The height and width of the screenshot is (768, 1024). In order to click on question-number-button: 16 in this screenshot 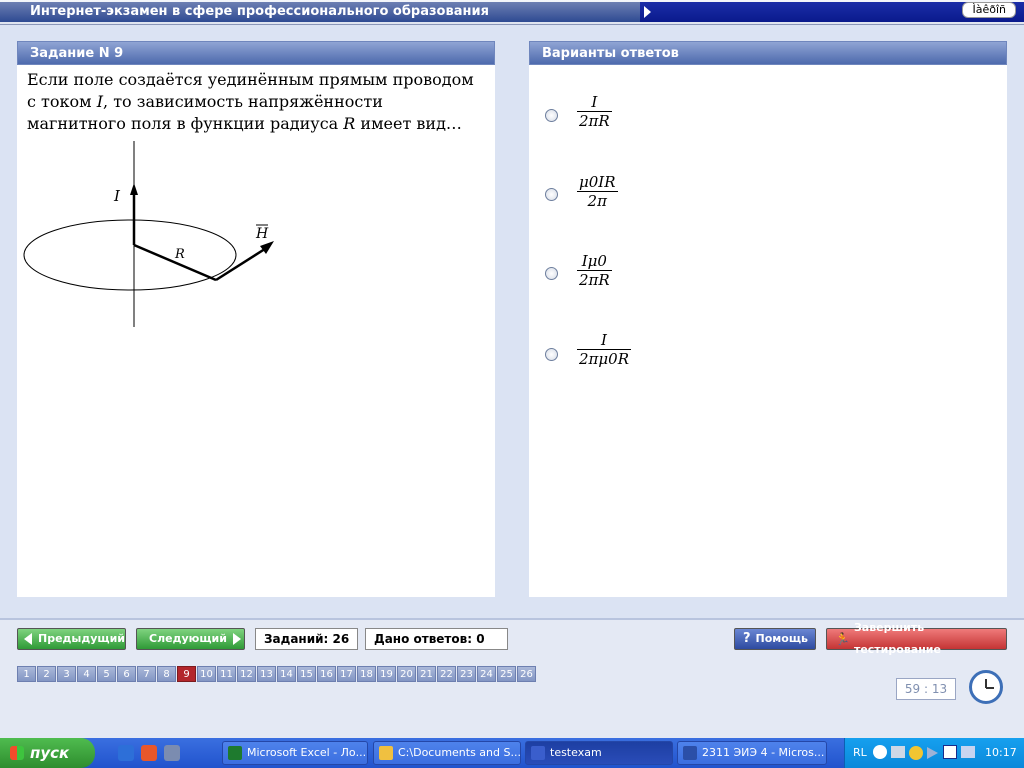, I will do `click(326, 674)`.